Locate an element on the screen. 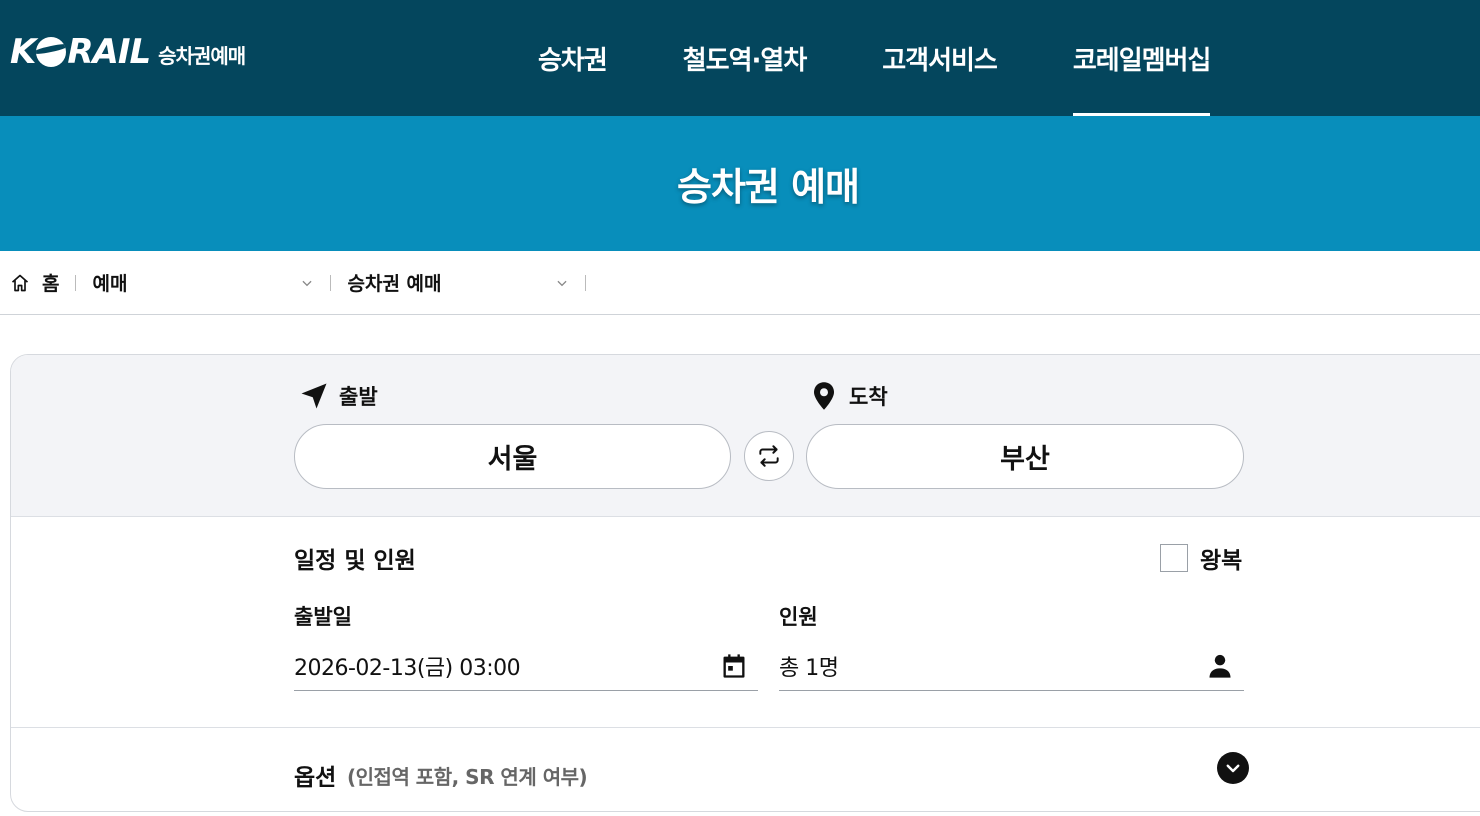 This screenshot has width=1480, height=816. breadcrumb-level1-label: 예매 is located at coordinates (110, 284).